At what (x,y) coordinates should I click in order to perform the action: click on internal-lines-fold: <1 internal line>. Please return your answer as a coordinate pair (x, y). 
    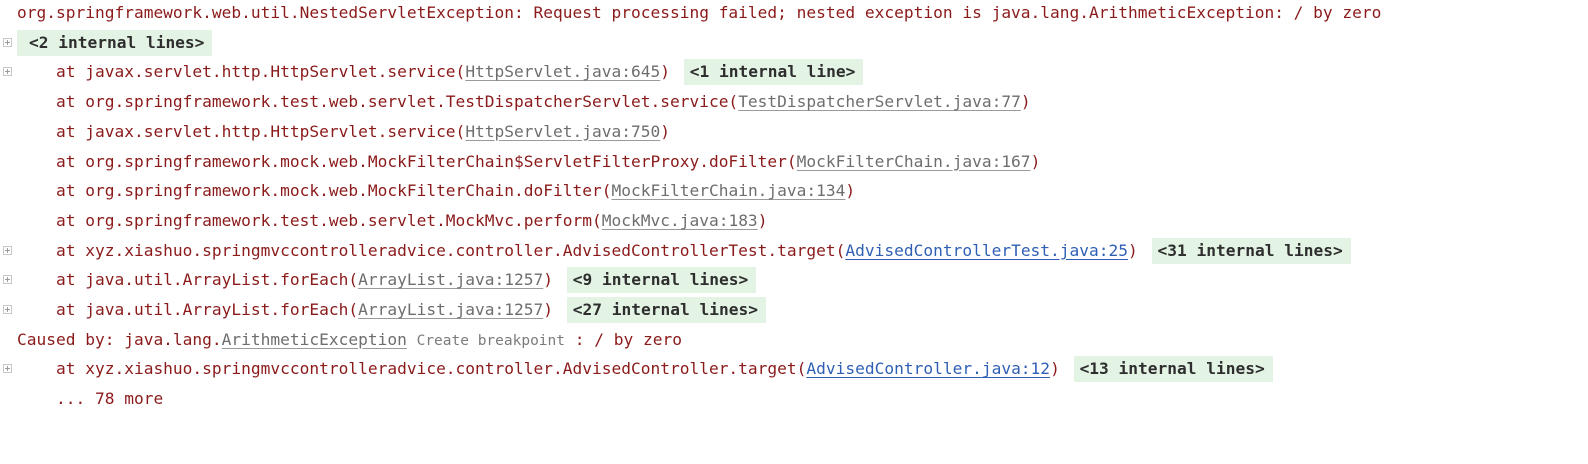
    Looking at the image, I should click on (773, 72).